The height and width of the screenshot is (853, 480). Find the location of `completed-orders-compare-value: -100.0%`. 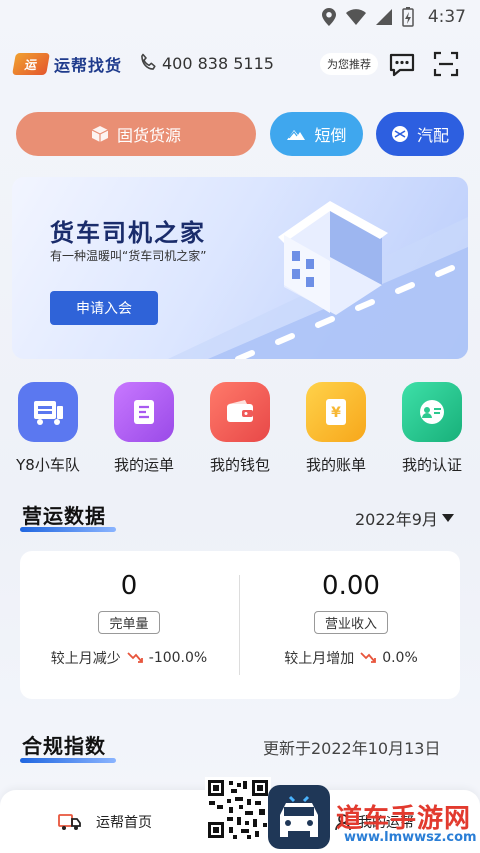

completed-orders-compare-value: -100.0% is located at coordinates (178, 658).